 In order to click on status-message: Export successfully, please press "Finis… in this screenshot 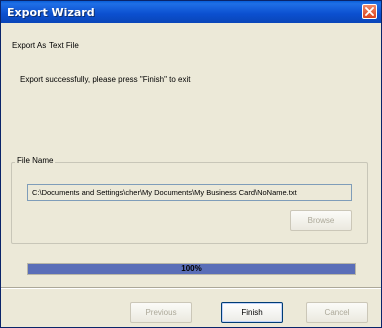, I will do `click(105, 79)`.